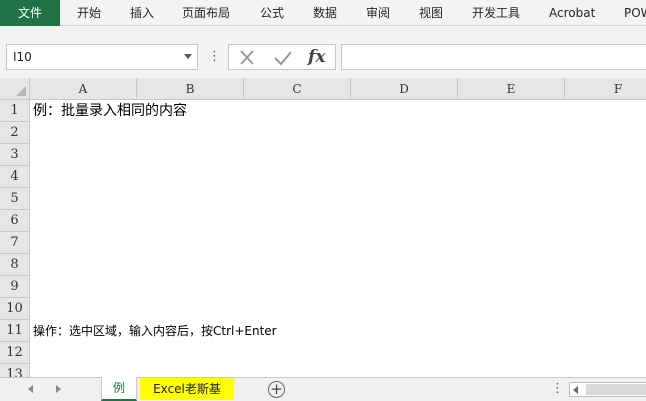 The image size is (646, 401). I want to click on name-box-value: I10, so click(22, 57).